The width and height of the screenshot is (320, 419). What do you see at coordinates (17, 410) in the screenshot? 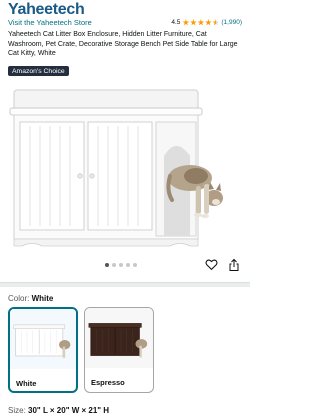
I see `size-label: Size:` at bounding box center [17, 410].